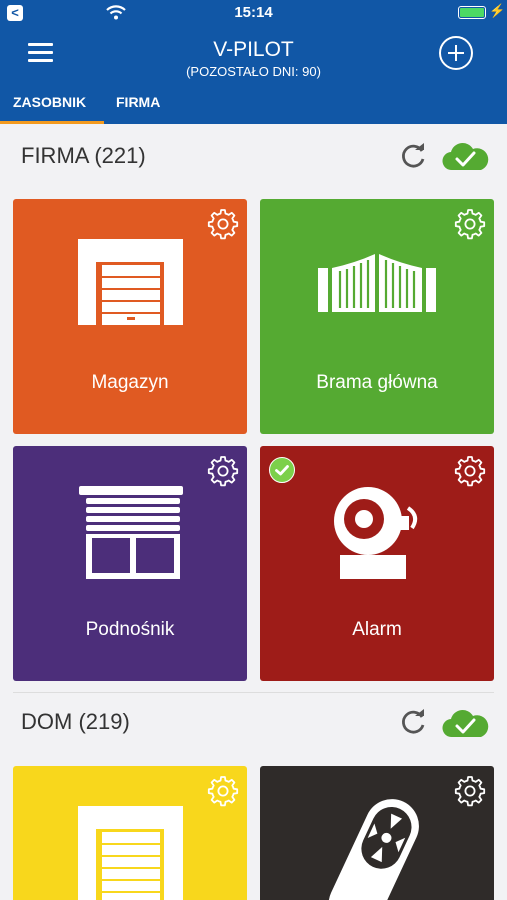 This screenshot has height=900, width=507. Describe the element at coordinates (130, 563) in the screenshot. I see `tile-podnosnik: Podnośnik` at that location.